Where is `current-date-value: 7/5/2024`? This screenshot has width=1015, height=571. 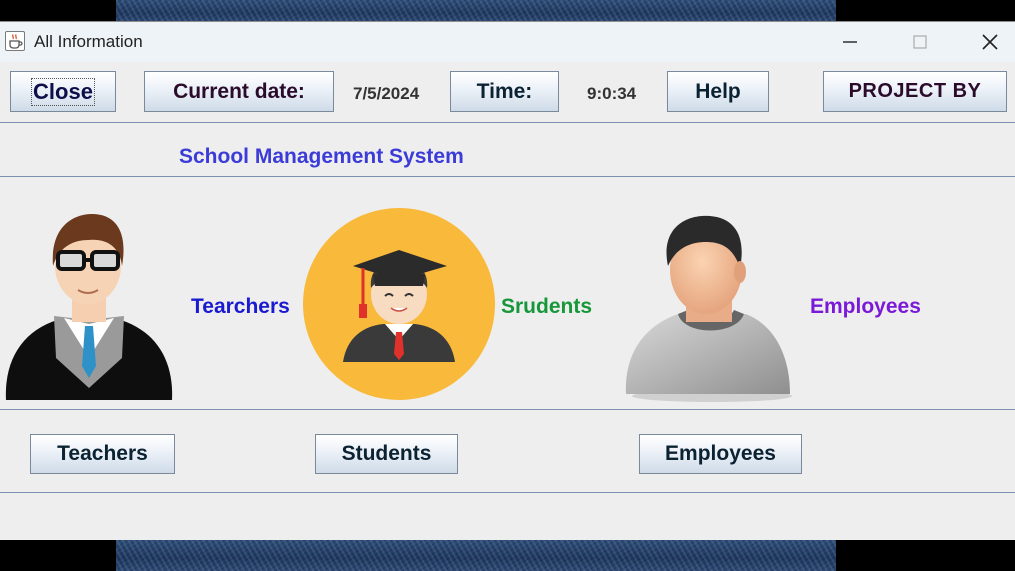
current-date-value: 7/5/2024 is located at coordinates (386, 93).